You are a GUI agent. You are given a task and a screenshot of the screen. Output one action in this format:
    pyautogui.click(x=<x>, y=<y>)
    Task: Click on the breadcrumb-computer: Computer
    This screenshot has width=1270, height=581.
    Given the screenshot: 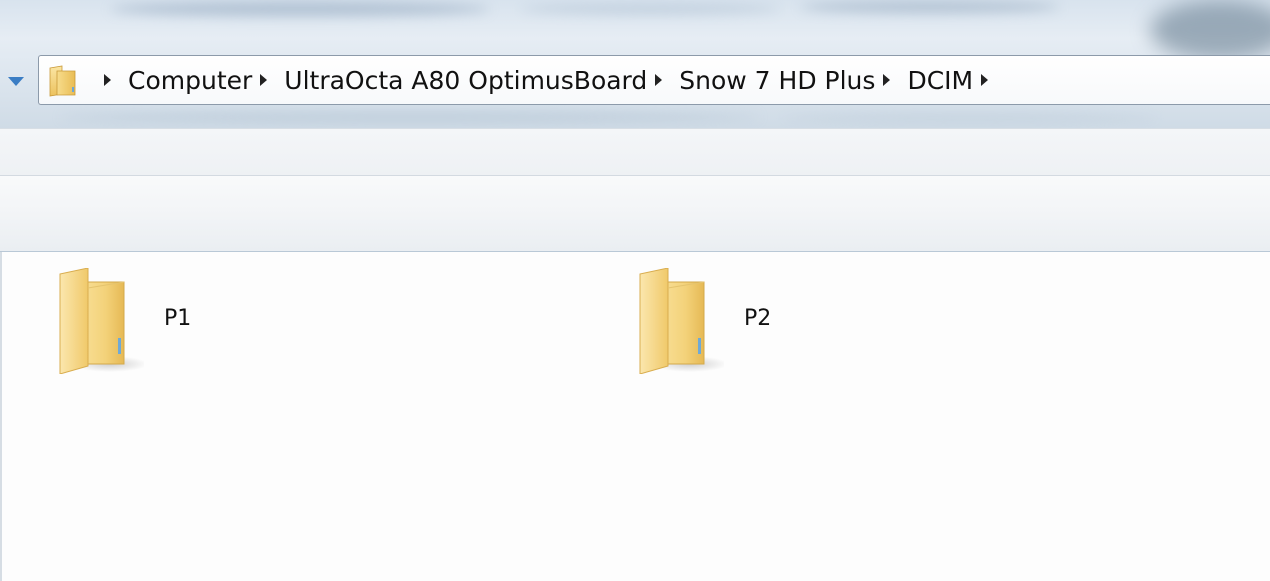 What is the action you would take?
    pyautogui.click(x=190, y=80)
    